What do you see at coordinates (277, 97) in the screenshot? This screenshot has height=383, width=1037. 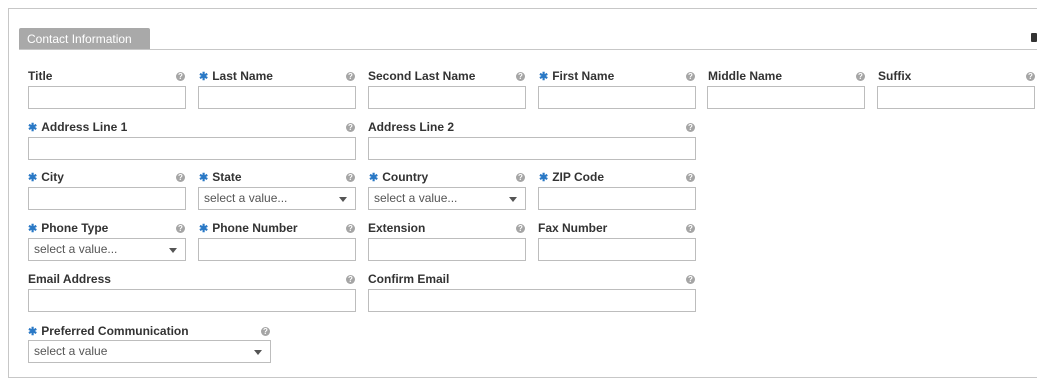 I see `last-name-input` at bounding box center [277, 97].